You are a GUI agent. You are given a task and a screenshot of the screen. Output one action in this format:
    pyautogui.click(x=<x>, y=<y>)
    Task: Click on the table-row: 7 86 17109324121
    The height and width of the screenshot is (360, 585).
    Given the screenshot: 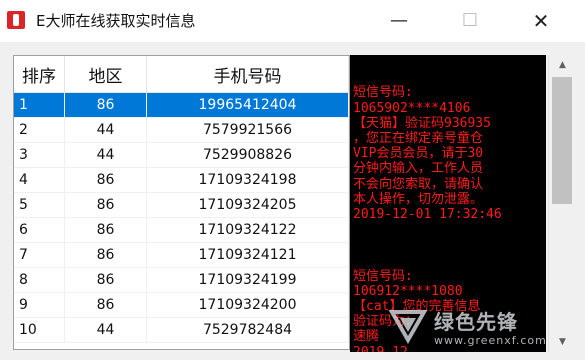 What is the action you would take?
    pyautogui.click(x=181, y=255)
    